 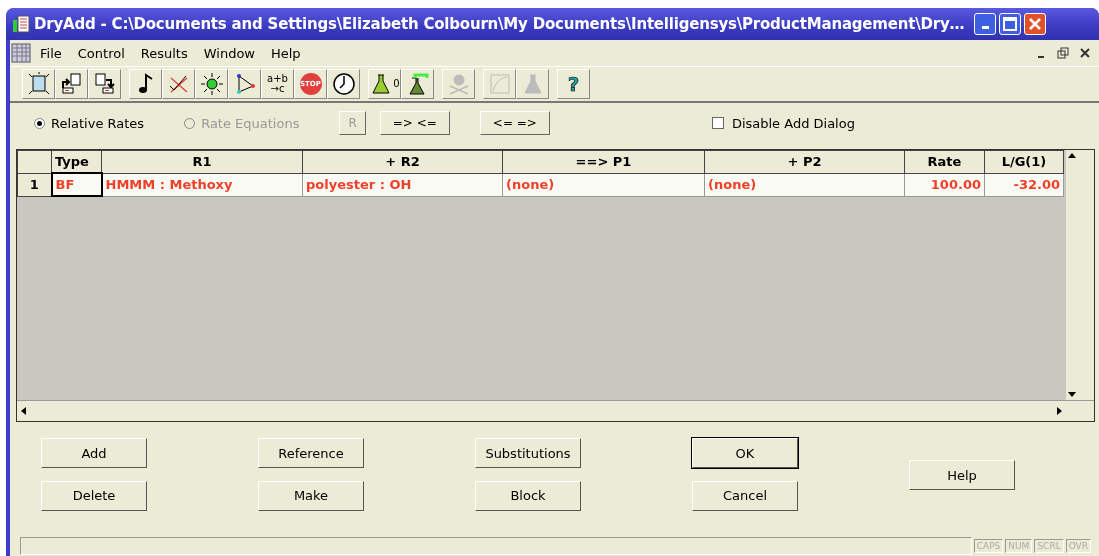 I want to click on status-indicator: NUM, so click(x=1019, y=546).